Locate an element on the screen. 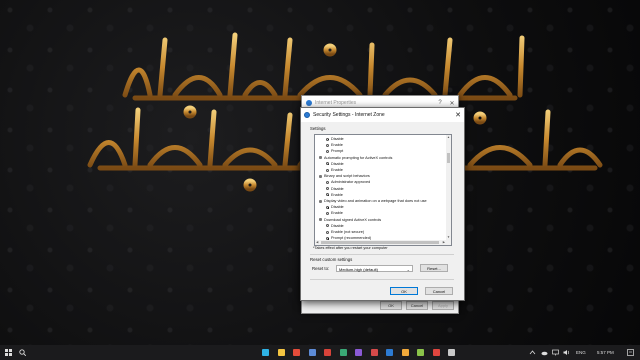  settings-option-label: Enable (not secure) is located at coordinates (348, 232).